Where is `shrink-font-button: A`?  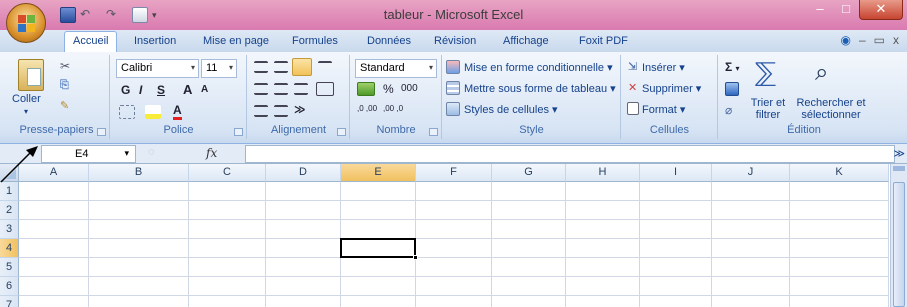 shrink-font-button: A is located at coordinates (204, 89).